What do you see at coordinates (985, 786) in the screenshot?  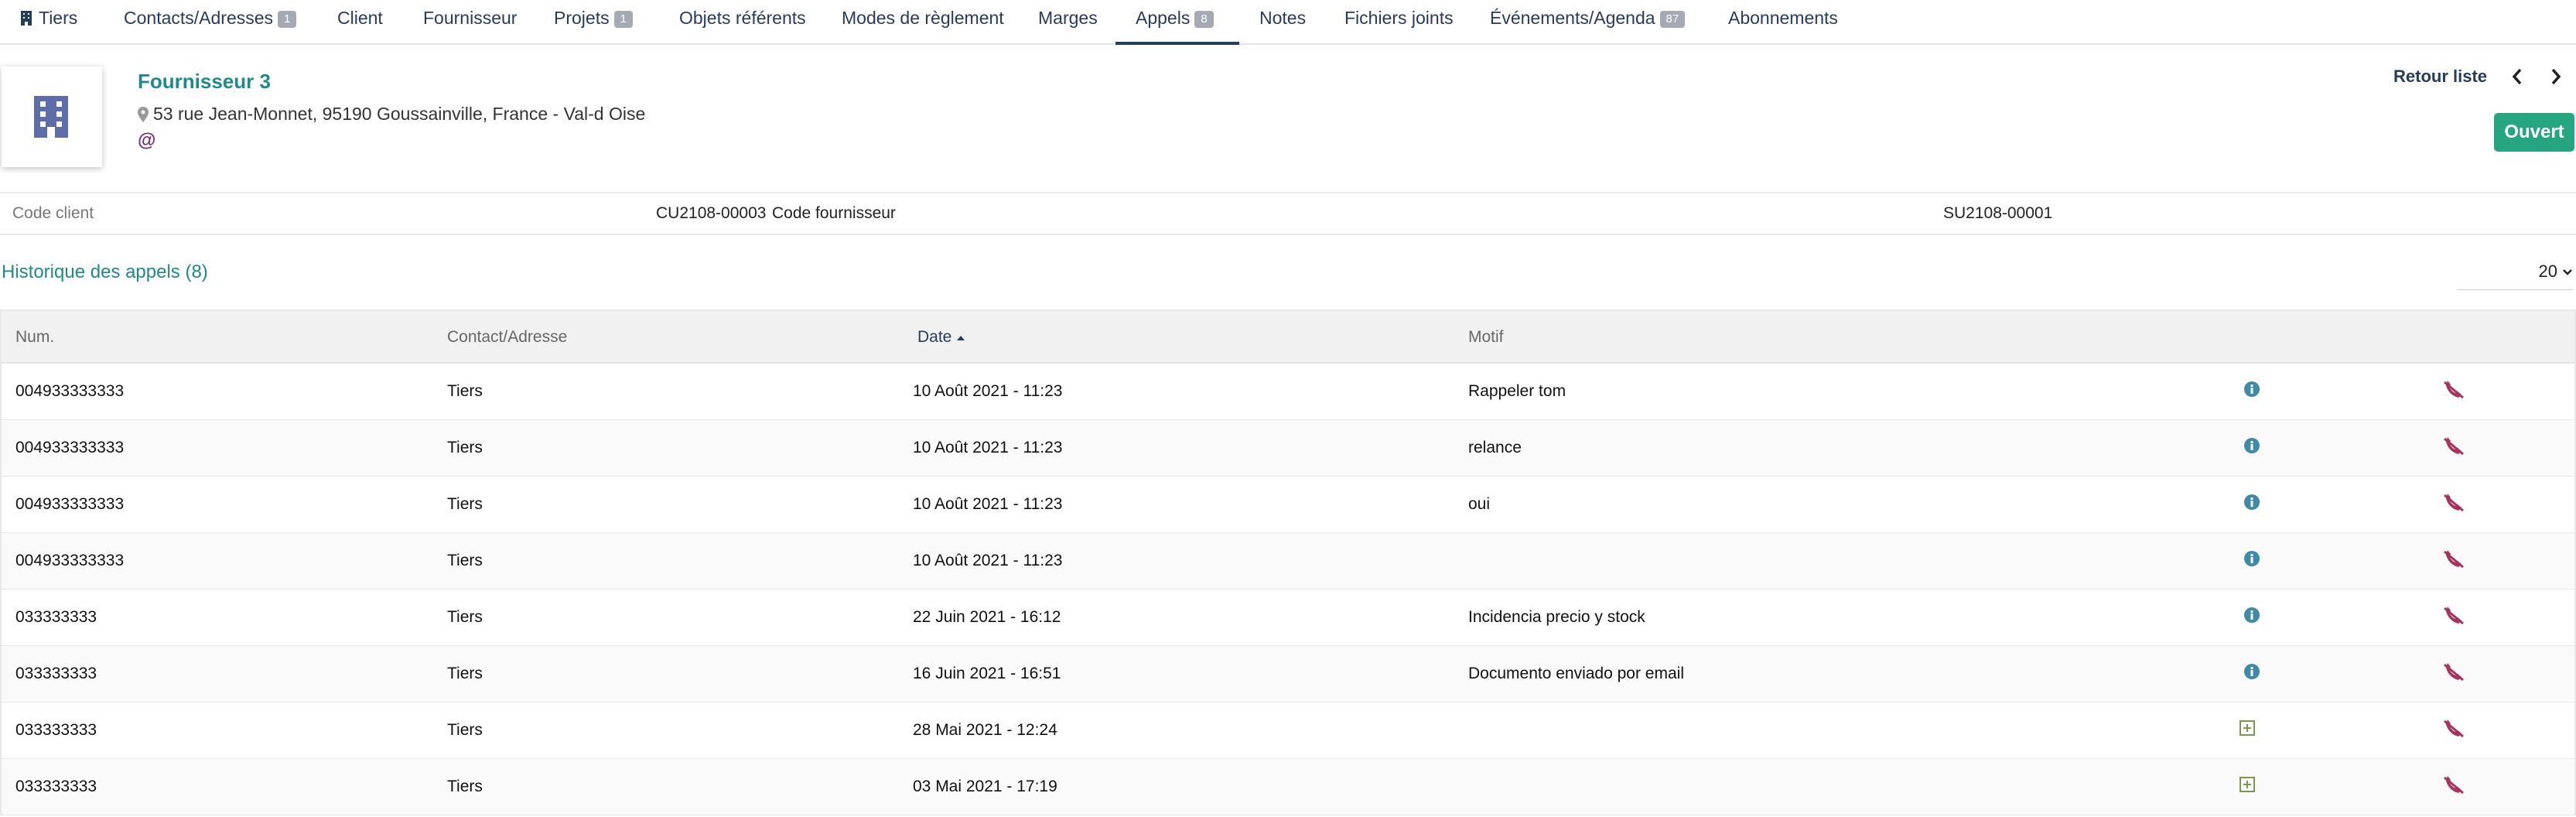 I see `cell-date: 03 Mai 2021 - 17:19` at bounding box center [985, 786].